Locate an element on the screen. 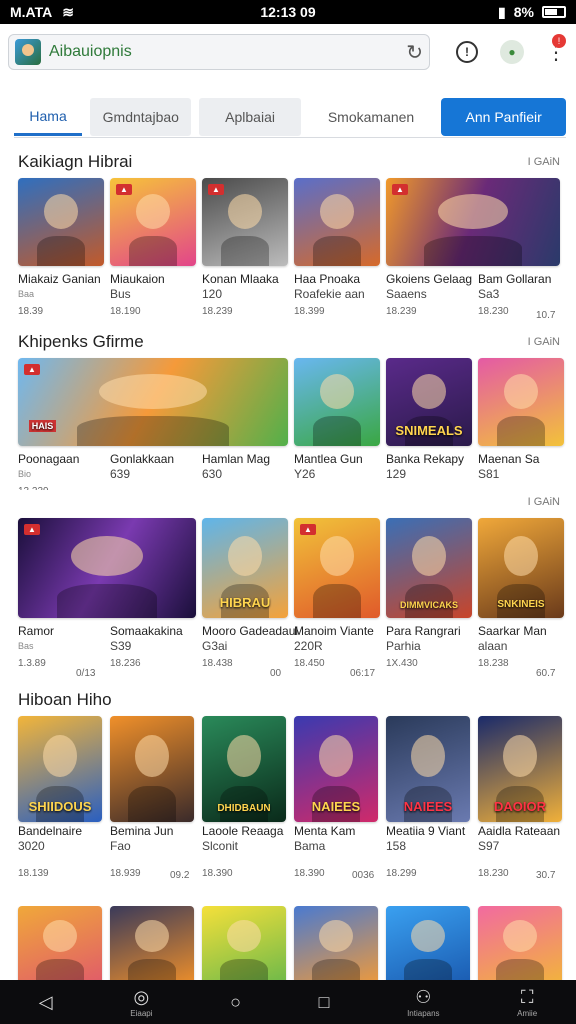 The width and height of the screenshot is (576, 1024). app-meta: Menta Kam Bama 18.390 is located at coordinates (325, 851).